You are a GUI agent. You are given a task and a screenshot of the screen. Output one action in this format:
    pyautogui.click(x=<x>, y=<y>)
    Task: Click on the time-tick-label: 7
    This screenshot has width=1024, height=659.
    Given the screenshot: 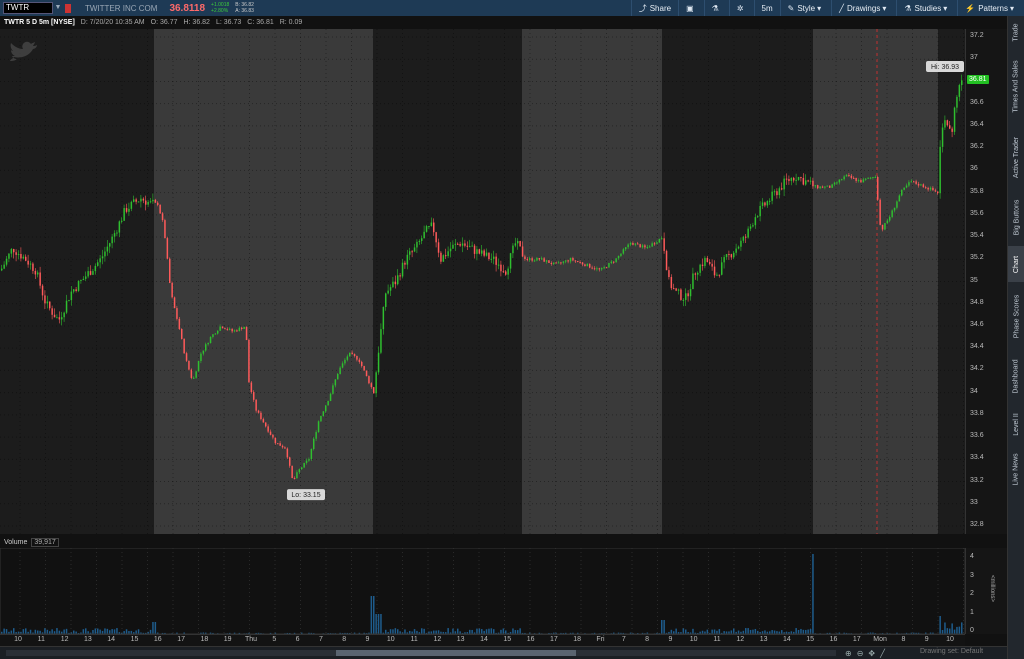 What is the action you would take?
    pyautogui.click(x=320, y=639)
    